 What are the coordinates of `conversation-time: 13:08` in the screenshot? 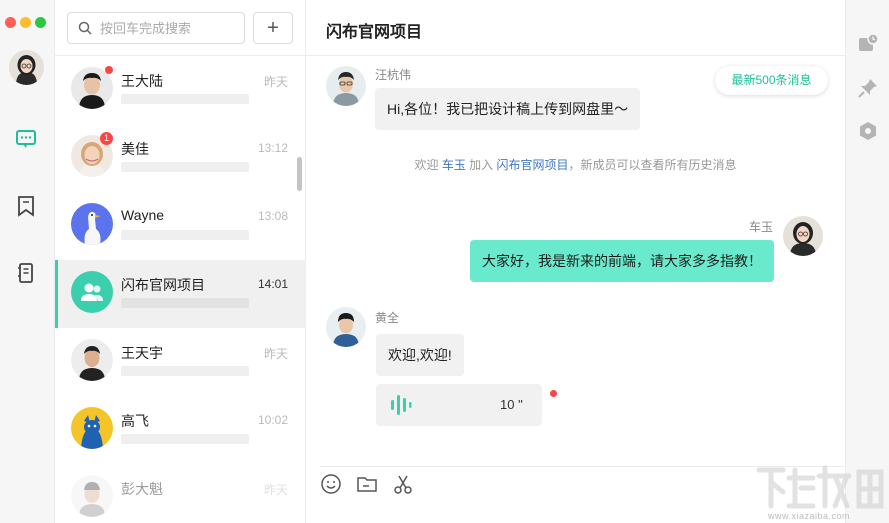 It's located at (272, 216).